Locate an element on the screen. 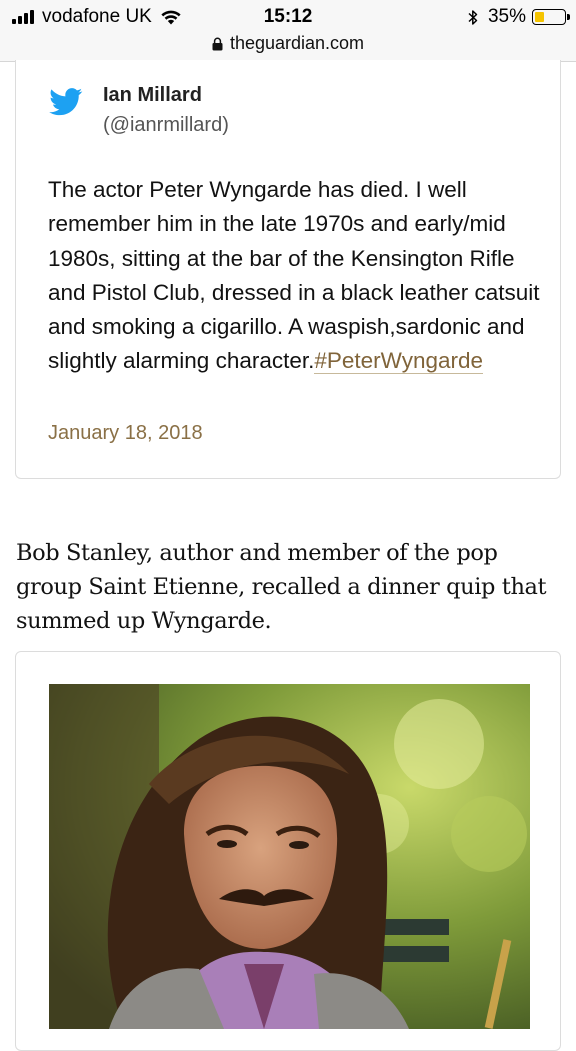 This screenshot has height=1051, width=576. battery-icon is located at coordinates (551, 17).